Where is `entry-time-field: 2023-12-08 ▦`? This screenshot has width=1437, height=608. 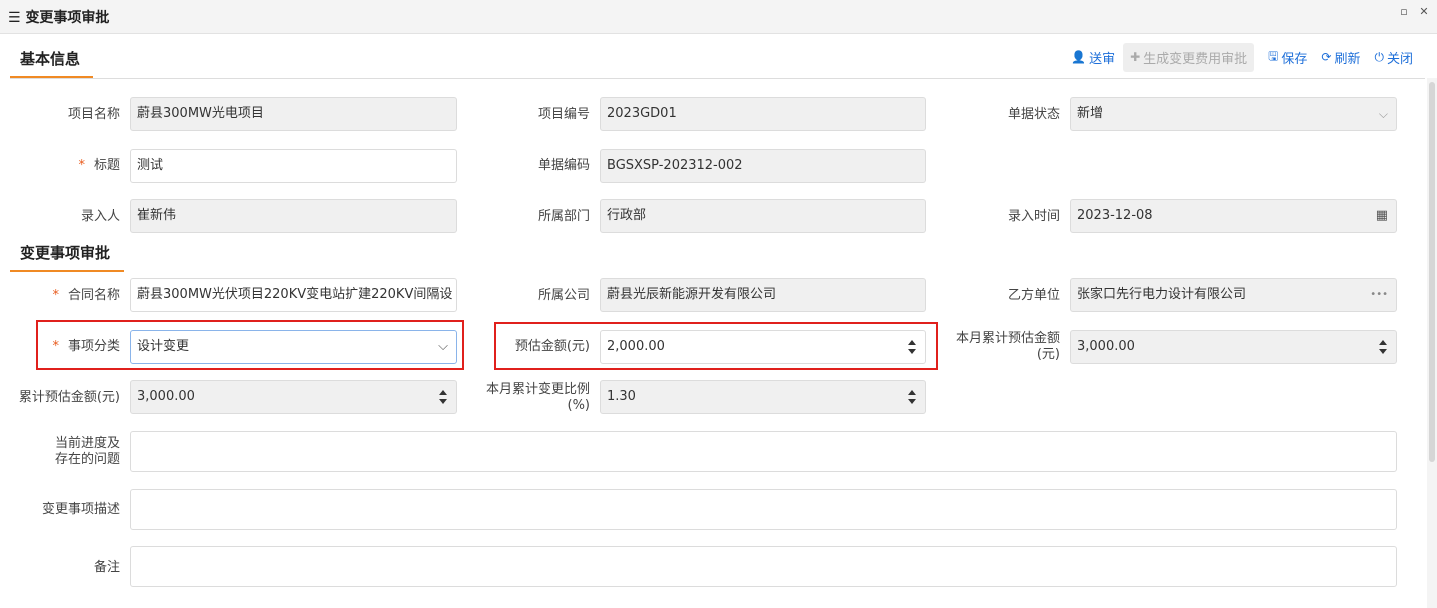
entry-time-field: 2023-12-08 ▦ is located at coordinates (1233, 216).